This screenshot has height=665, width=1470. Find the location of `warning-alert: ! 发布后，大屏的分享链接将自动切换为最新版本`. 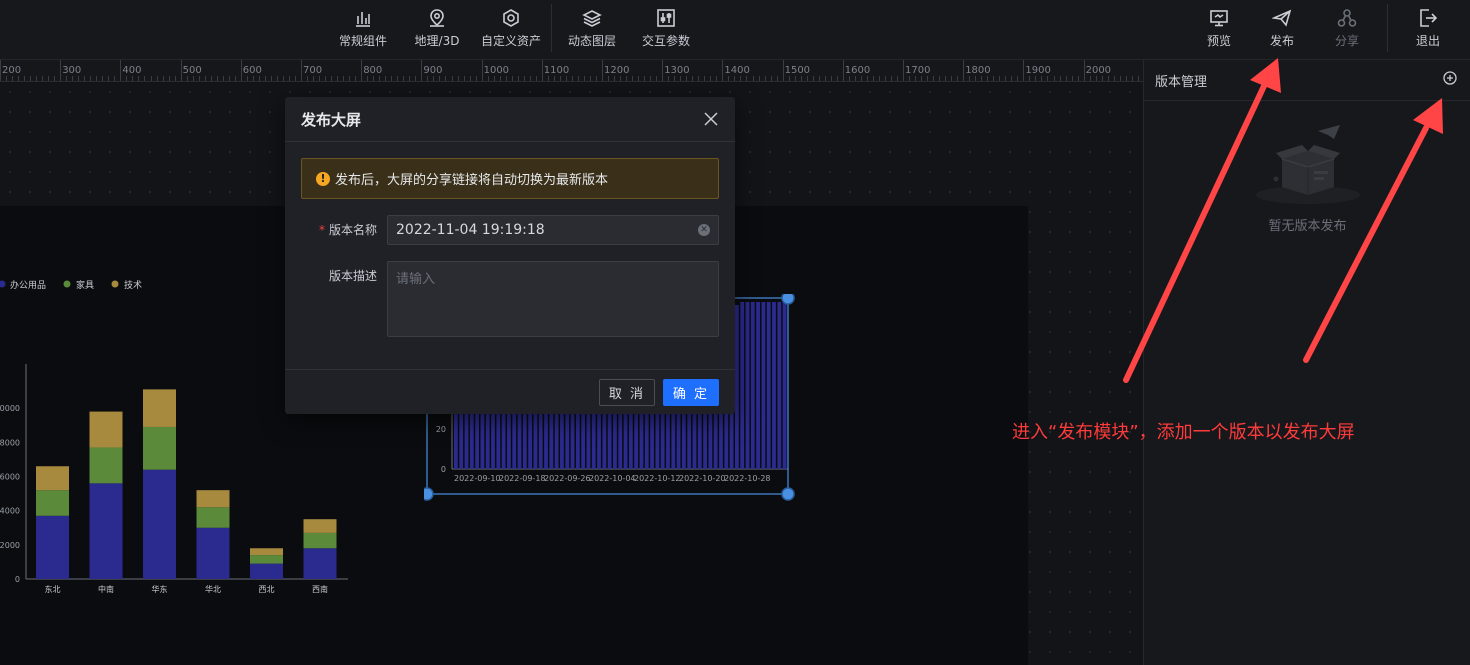

warning-alert: ! 发布后，大屏的分享链接将自动切换为最新版本 is located at coordinates (510, 178).